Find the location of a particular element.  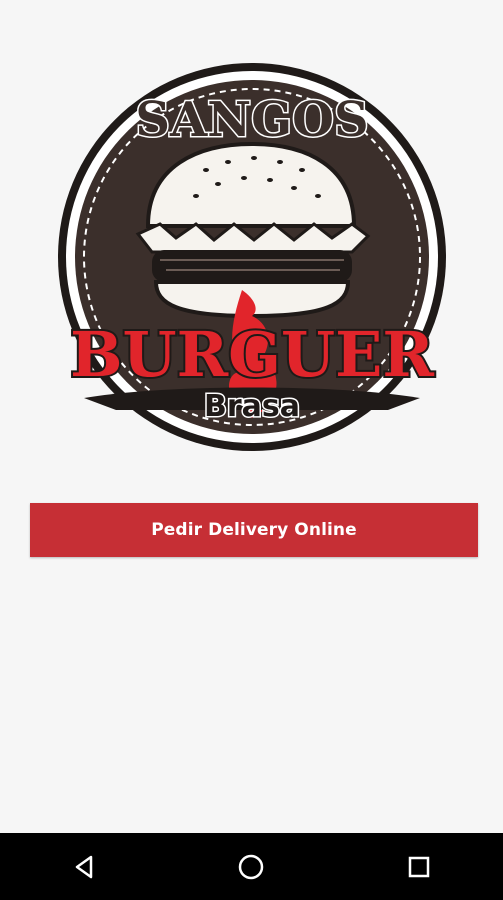

home-icon is located at coordinates (251, 866).